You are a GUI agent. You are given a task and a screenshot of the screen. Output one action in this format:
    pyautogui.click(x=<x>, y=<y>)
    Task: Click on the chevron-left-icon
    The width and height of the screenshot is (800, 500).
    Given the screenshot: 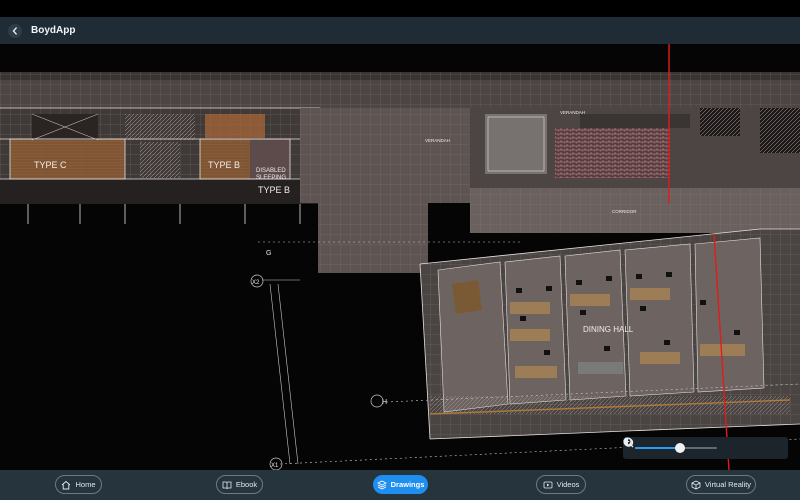 What is the action you would take?
    pyautogui.click(x=14, y=30)
    